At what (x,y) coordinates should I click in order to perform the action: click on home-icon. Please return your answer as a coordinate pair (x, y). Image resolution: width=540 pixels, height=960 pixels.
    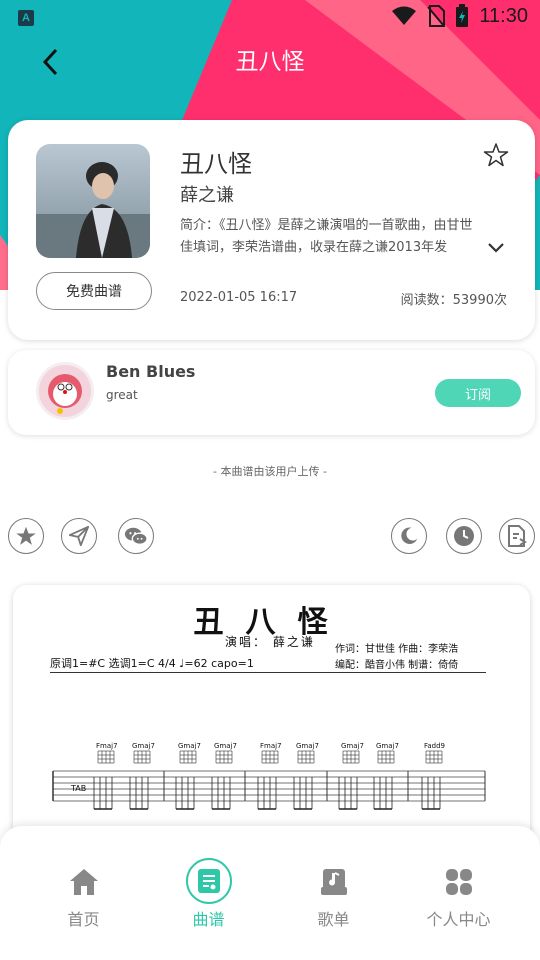
    Looking at the image, I should click on (83, 882).